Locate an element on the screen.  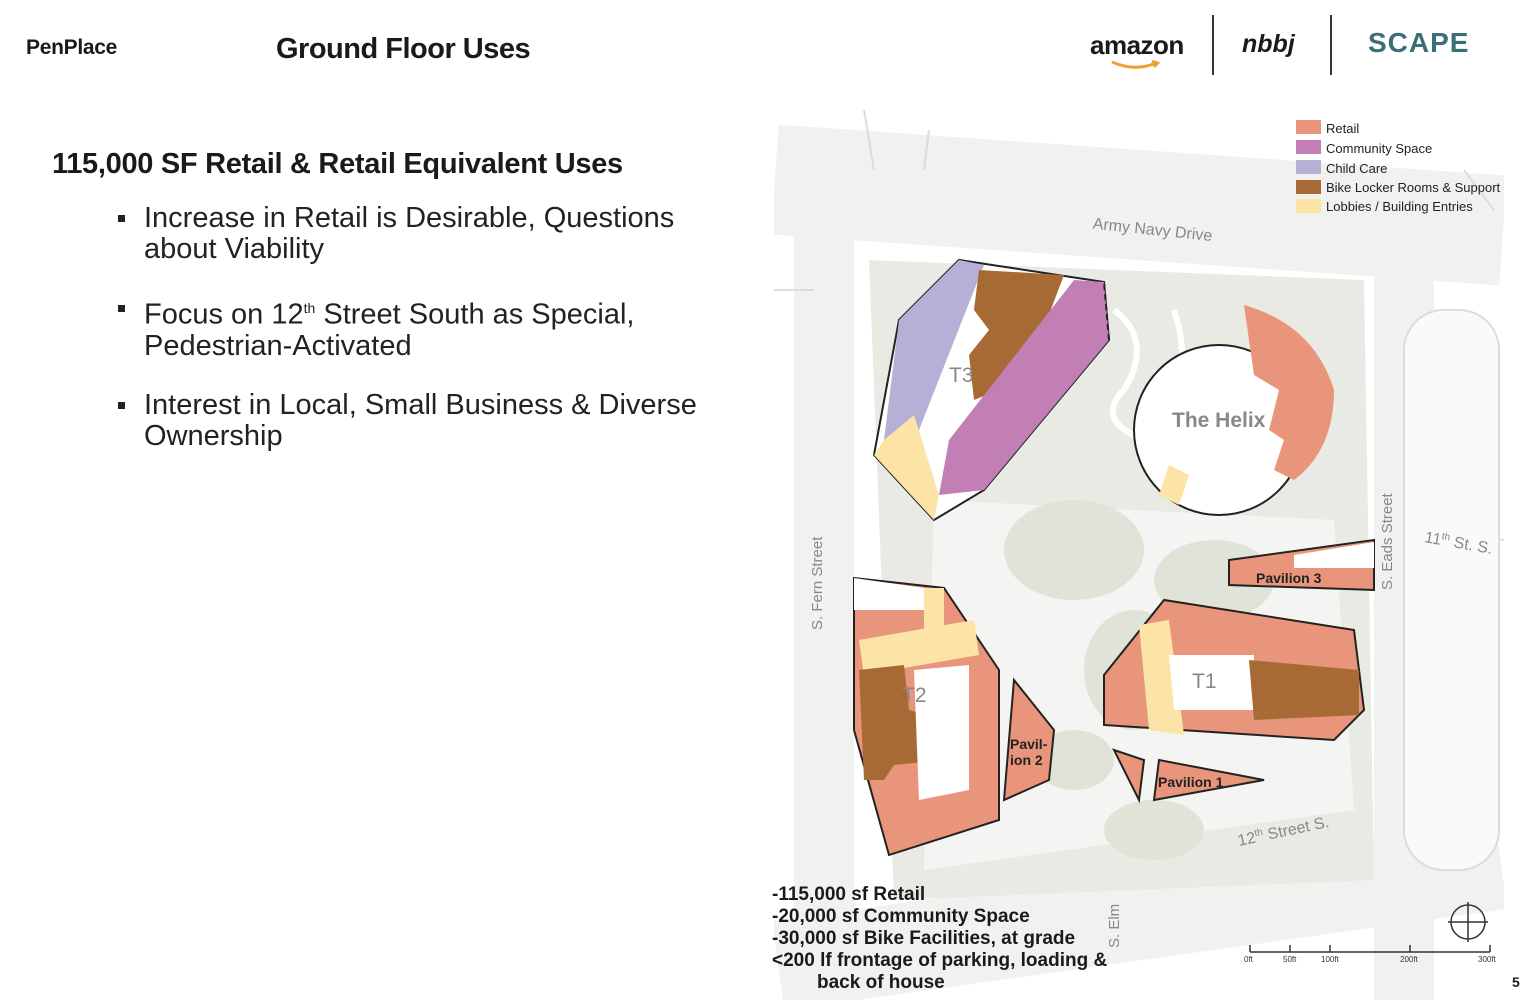
stat-line: -30,000 sf Bike Facilities, at grade is located at coordinates (924, 938).